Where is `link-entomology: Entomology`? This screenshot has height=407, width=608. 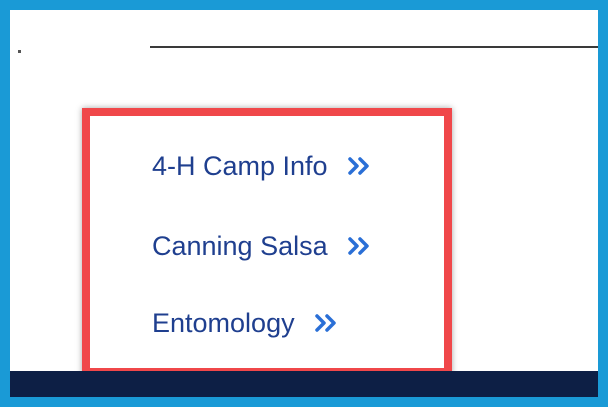
link-entomology: Entomology is located at coordinates (244, 323).